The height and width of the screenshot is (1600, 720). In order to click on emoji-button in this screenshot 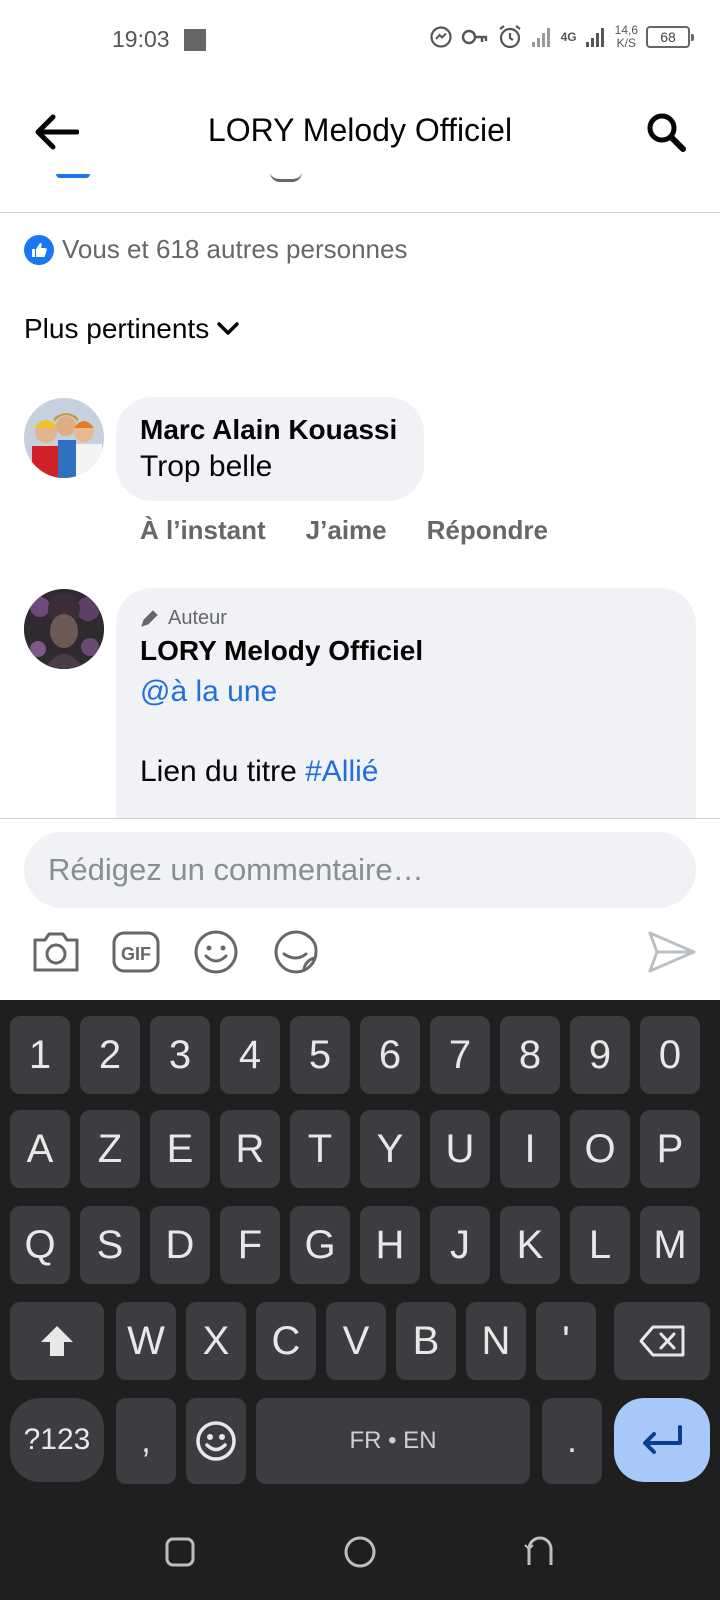, I will do `click(216, 952)`.